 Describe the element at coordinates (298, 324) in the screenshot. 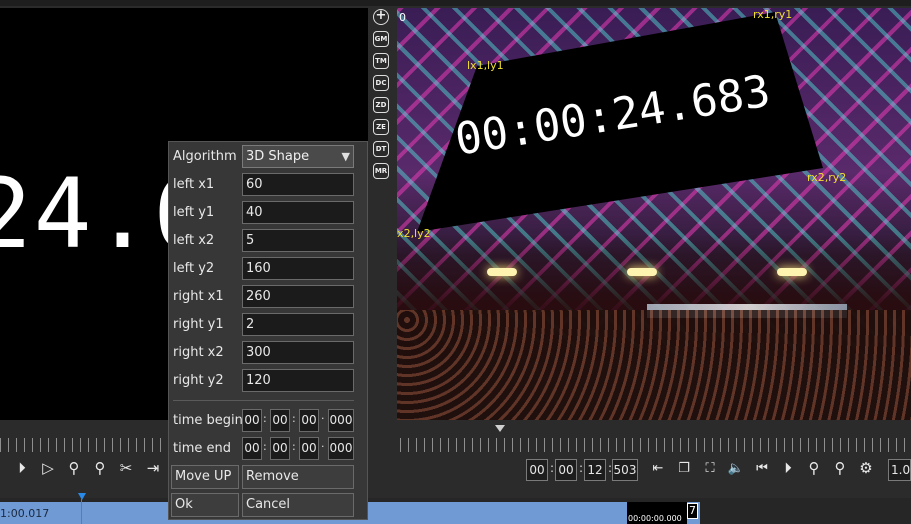

I see `right-y1-input: 2` at that location.